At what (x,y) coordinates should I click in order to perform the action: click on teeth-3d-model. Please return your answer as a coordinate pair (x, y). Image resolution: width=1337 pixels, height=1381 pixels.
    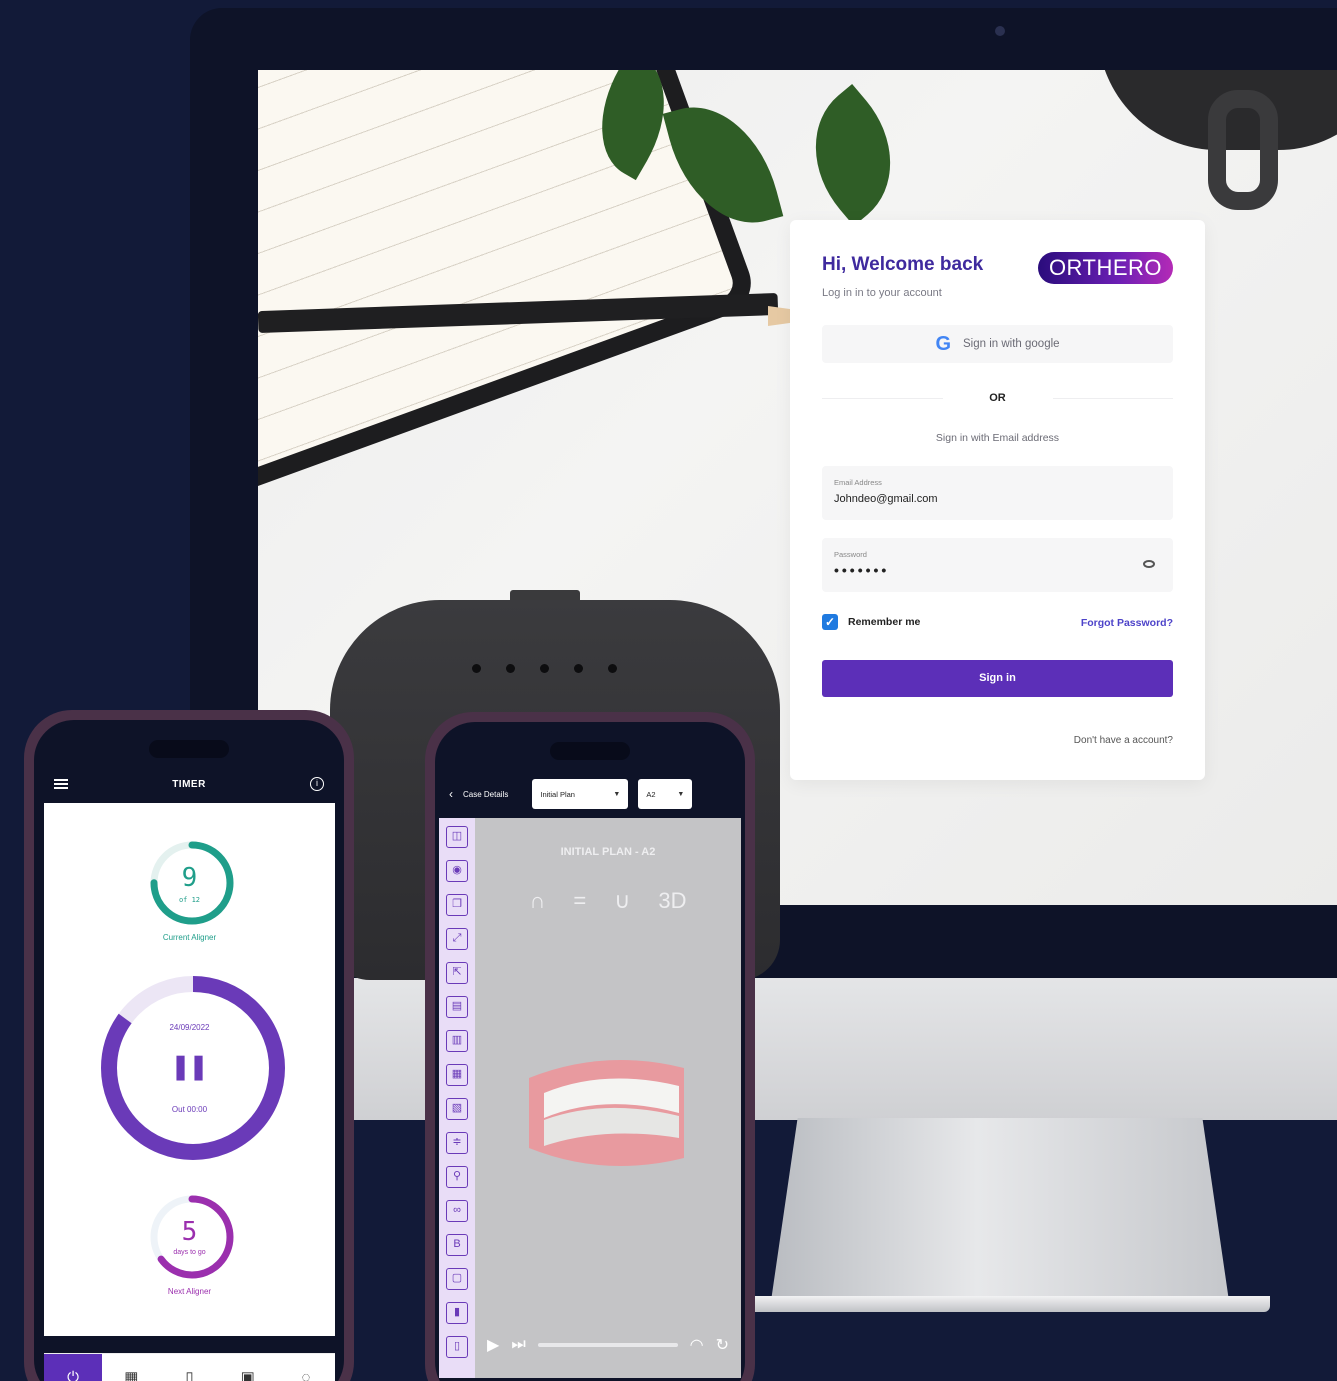
    Looking at the image, I should click on (604, 1108).